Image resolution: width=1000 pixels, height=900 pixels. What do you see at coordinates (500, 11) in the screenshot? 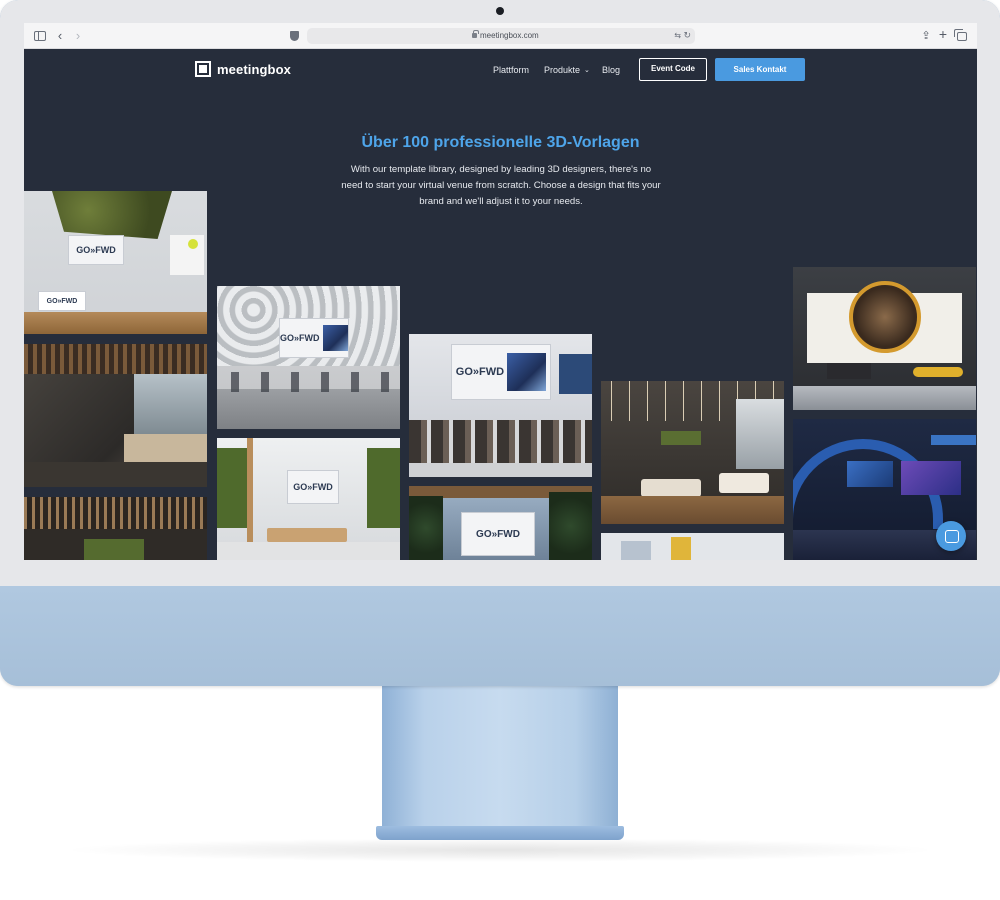
I see `camera` at bounding box center [500, 11].